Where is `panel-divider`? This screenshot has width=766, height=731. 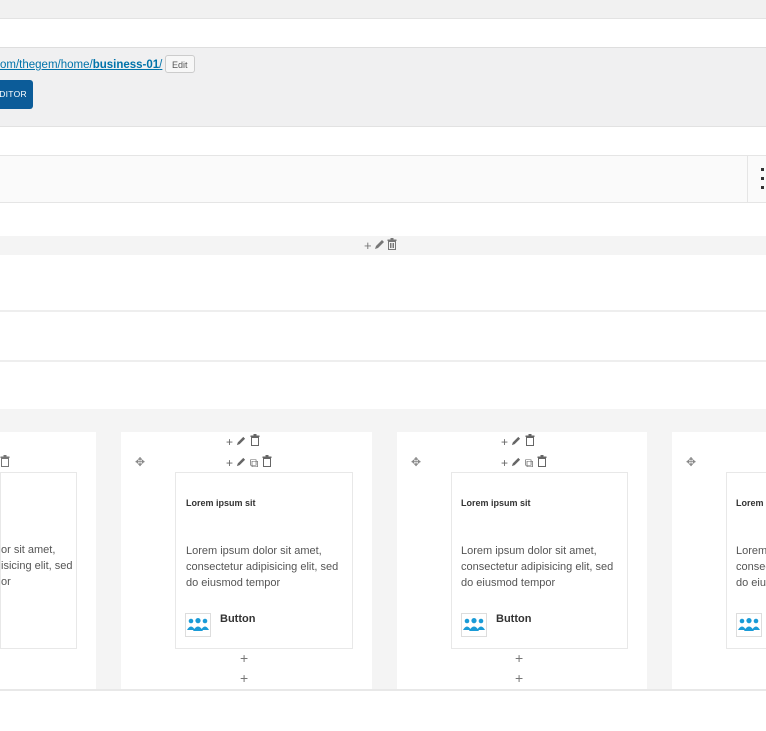
panel-divider is located at coordinates (747, 179).